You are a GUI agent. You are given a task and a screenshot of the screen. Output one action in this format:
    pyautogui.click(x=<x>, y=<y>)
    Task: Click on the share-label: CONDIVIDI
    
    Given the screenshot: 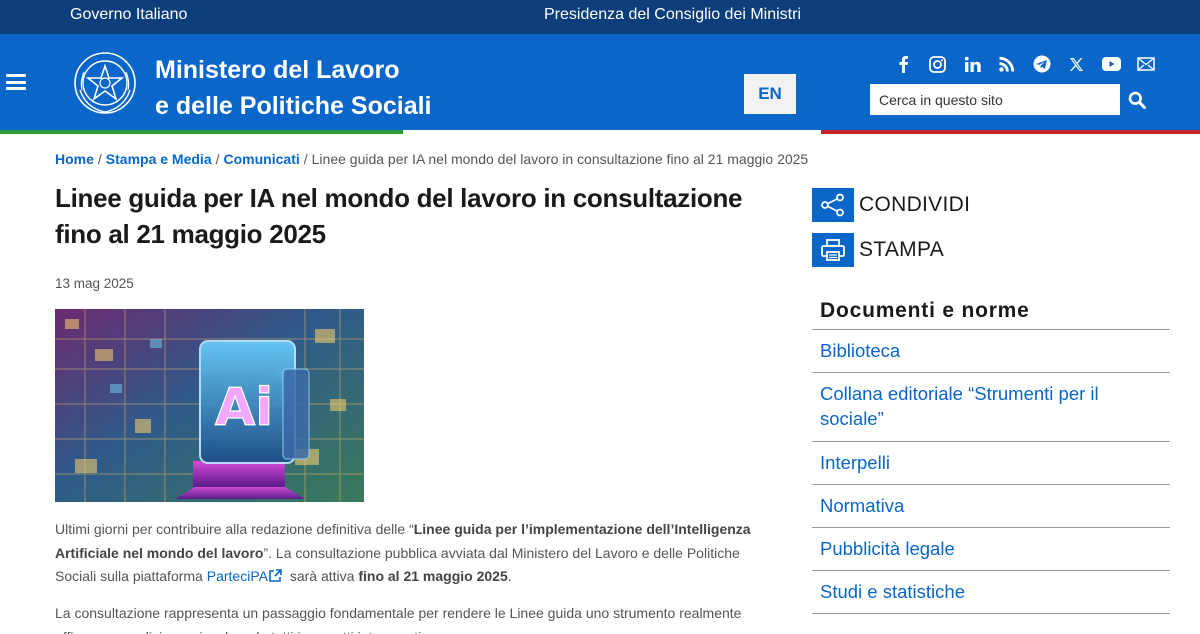 What is the action you would take?
    pyautogui.click(x=915, y=204)
    